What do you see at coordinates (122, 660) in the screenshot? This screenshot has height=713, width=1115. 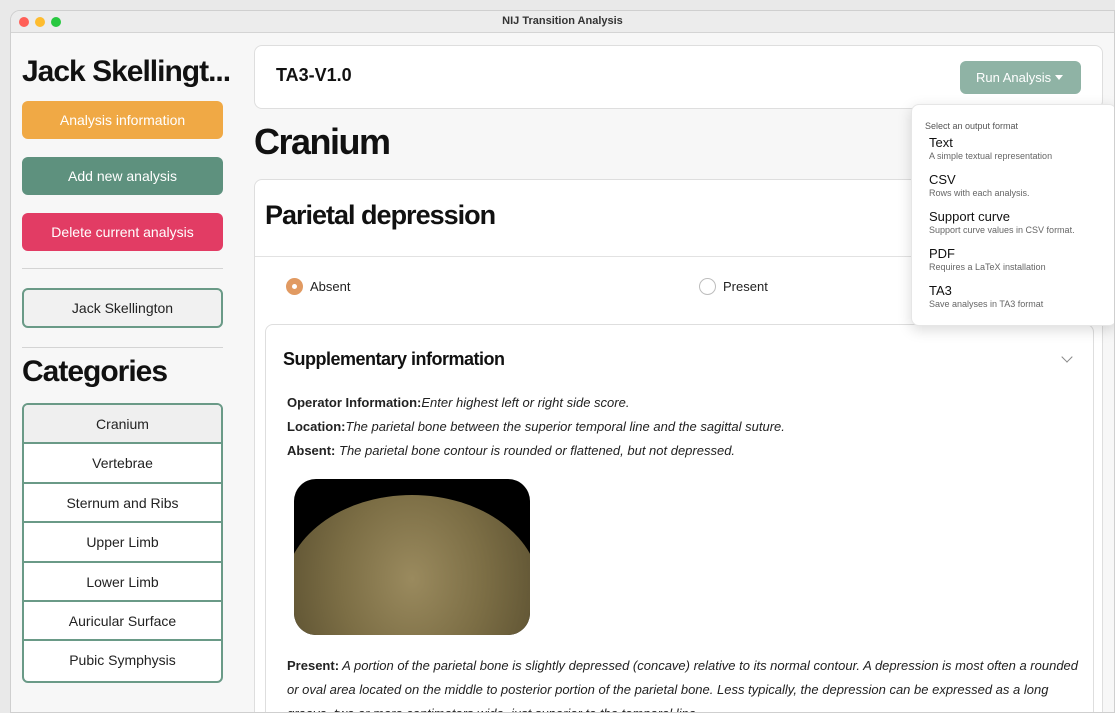 I see `category-item-pubic-symphysis: Pubic Symphysis` at bounding box center [122, 660].